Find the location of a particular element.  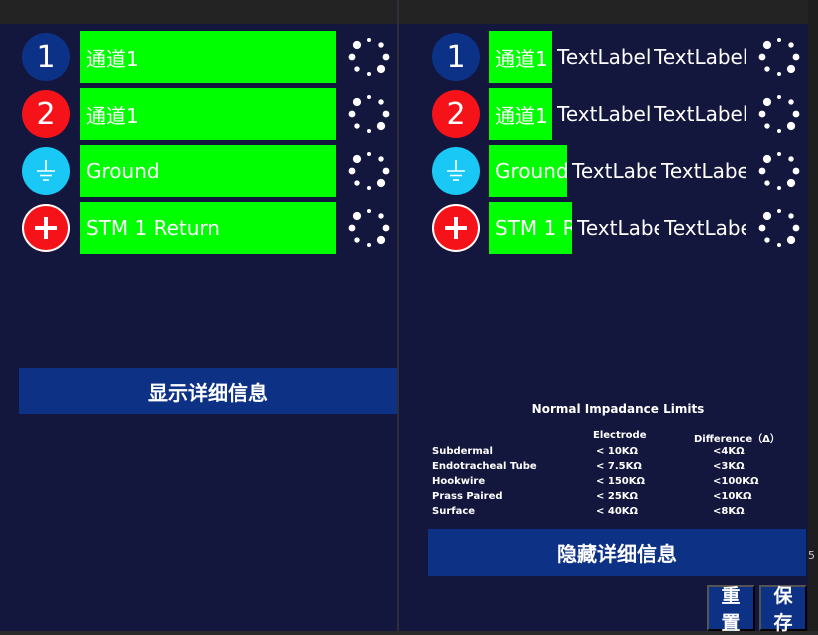

difference-column-header: Difference（Δ） is located at coordinates (737, 439).